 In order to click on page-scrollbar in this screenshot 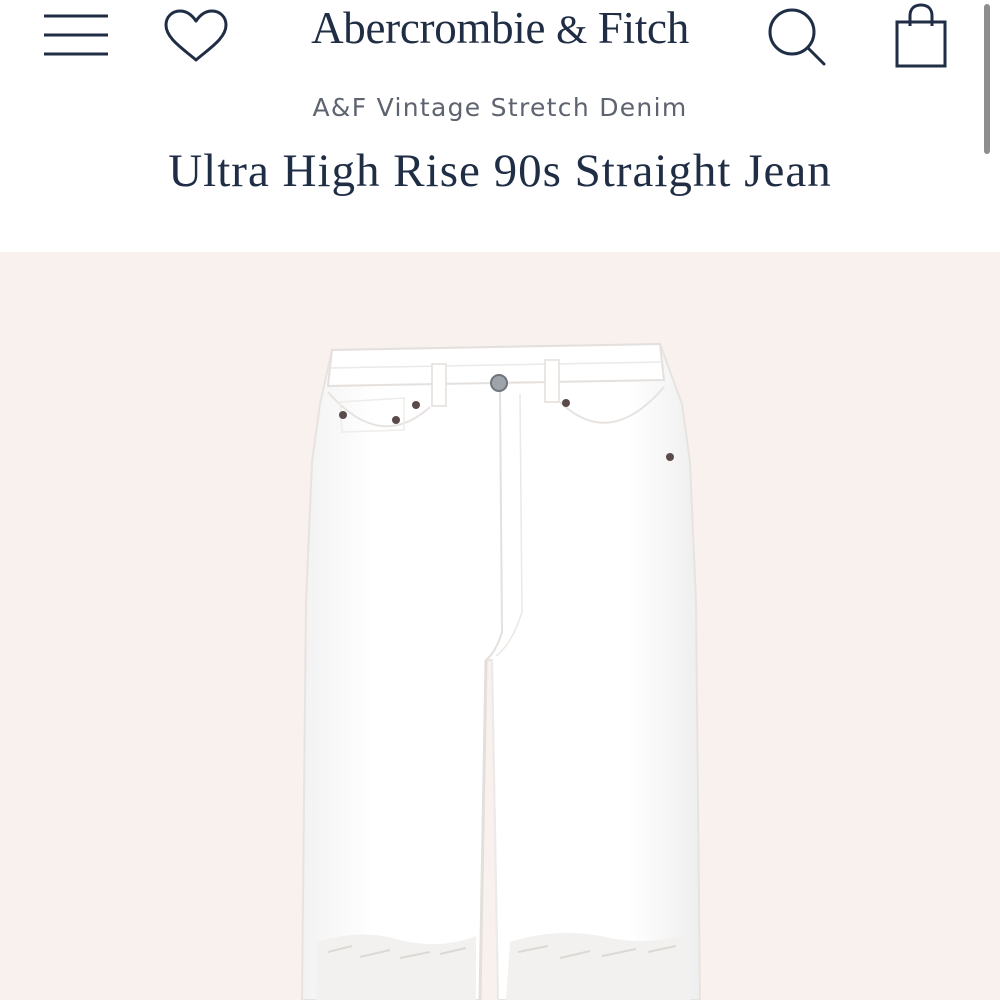, I will do `click(987, 79)`.